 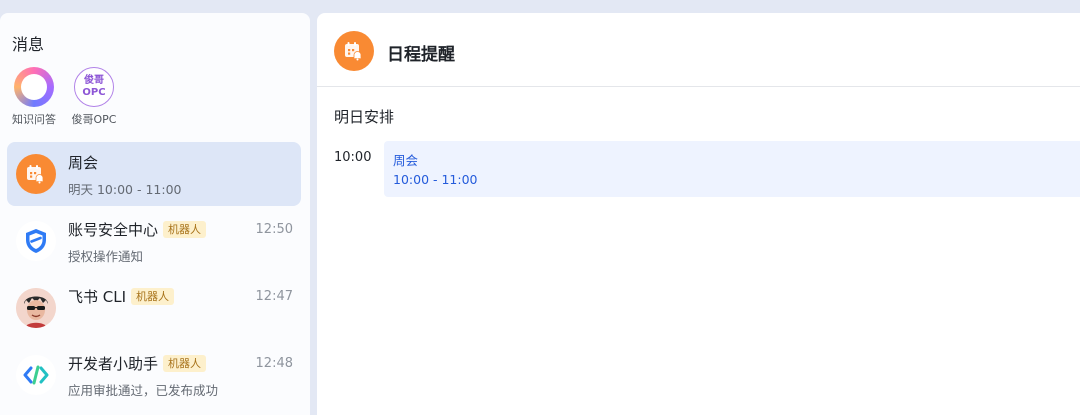 What do you see at coordinates (113, 230) in the screenshot?
I see `chat-name-text: 账号安全中心` at bounding box center [113, 230].